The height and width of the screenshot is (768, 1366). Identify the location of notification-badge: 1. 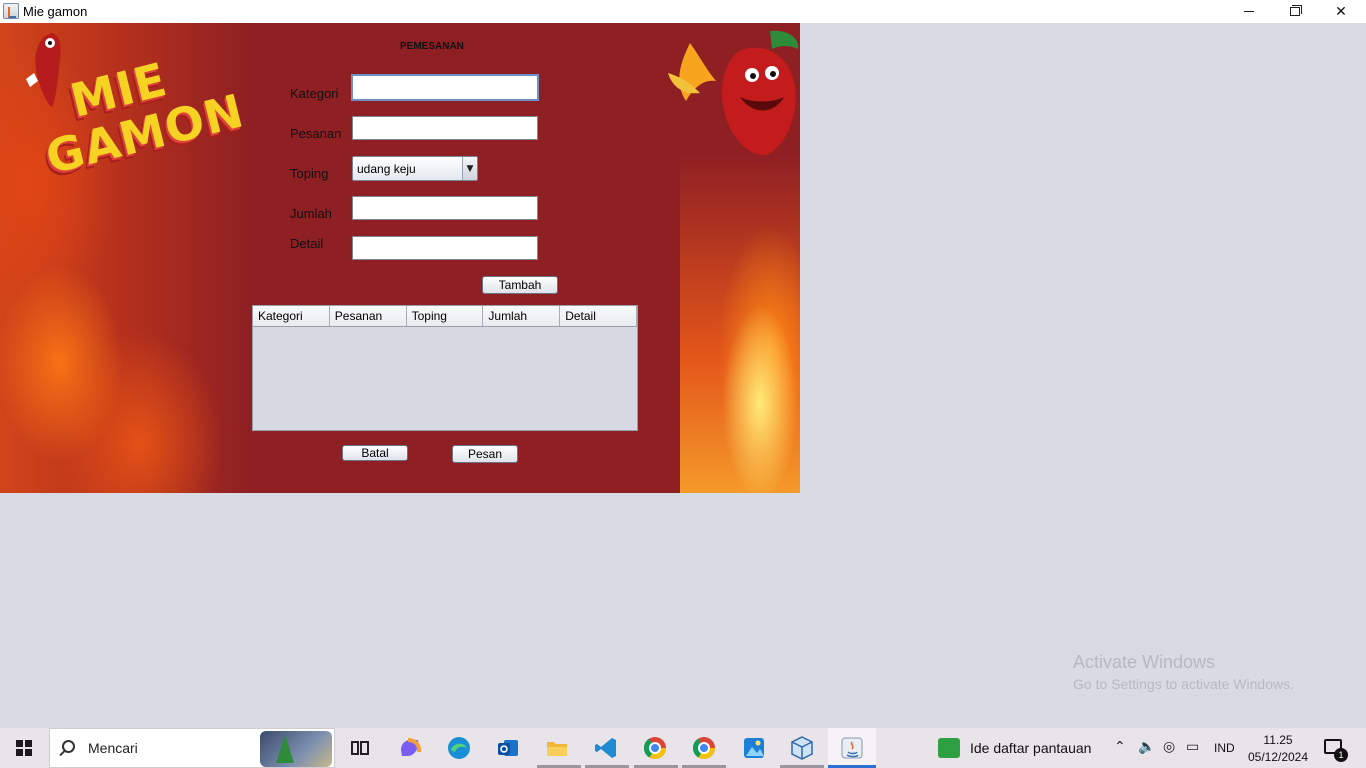
(1341, 755).